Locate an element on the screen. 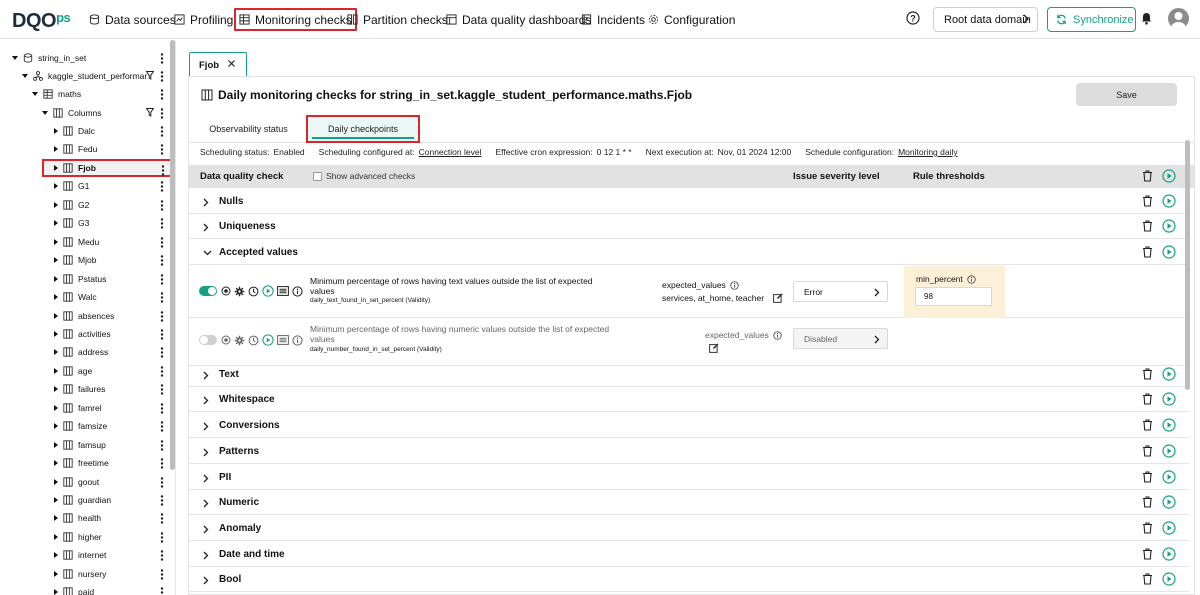 Image resolution: width=1200 pixels, height=595 pixels. tree-node-column: internet is located at coordinates (86, 555).